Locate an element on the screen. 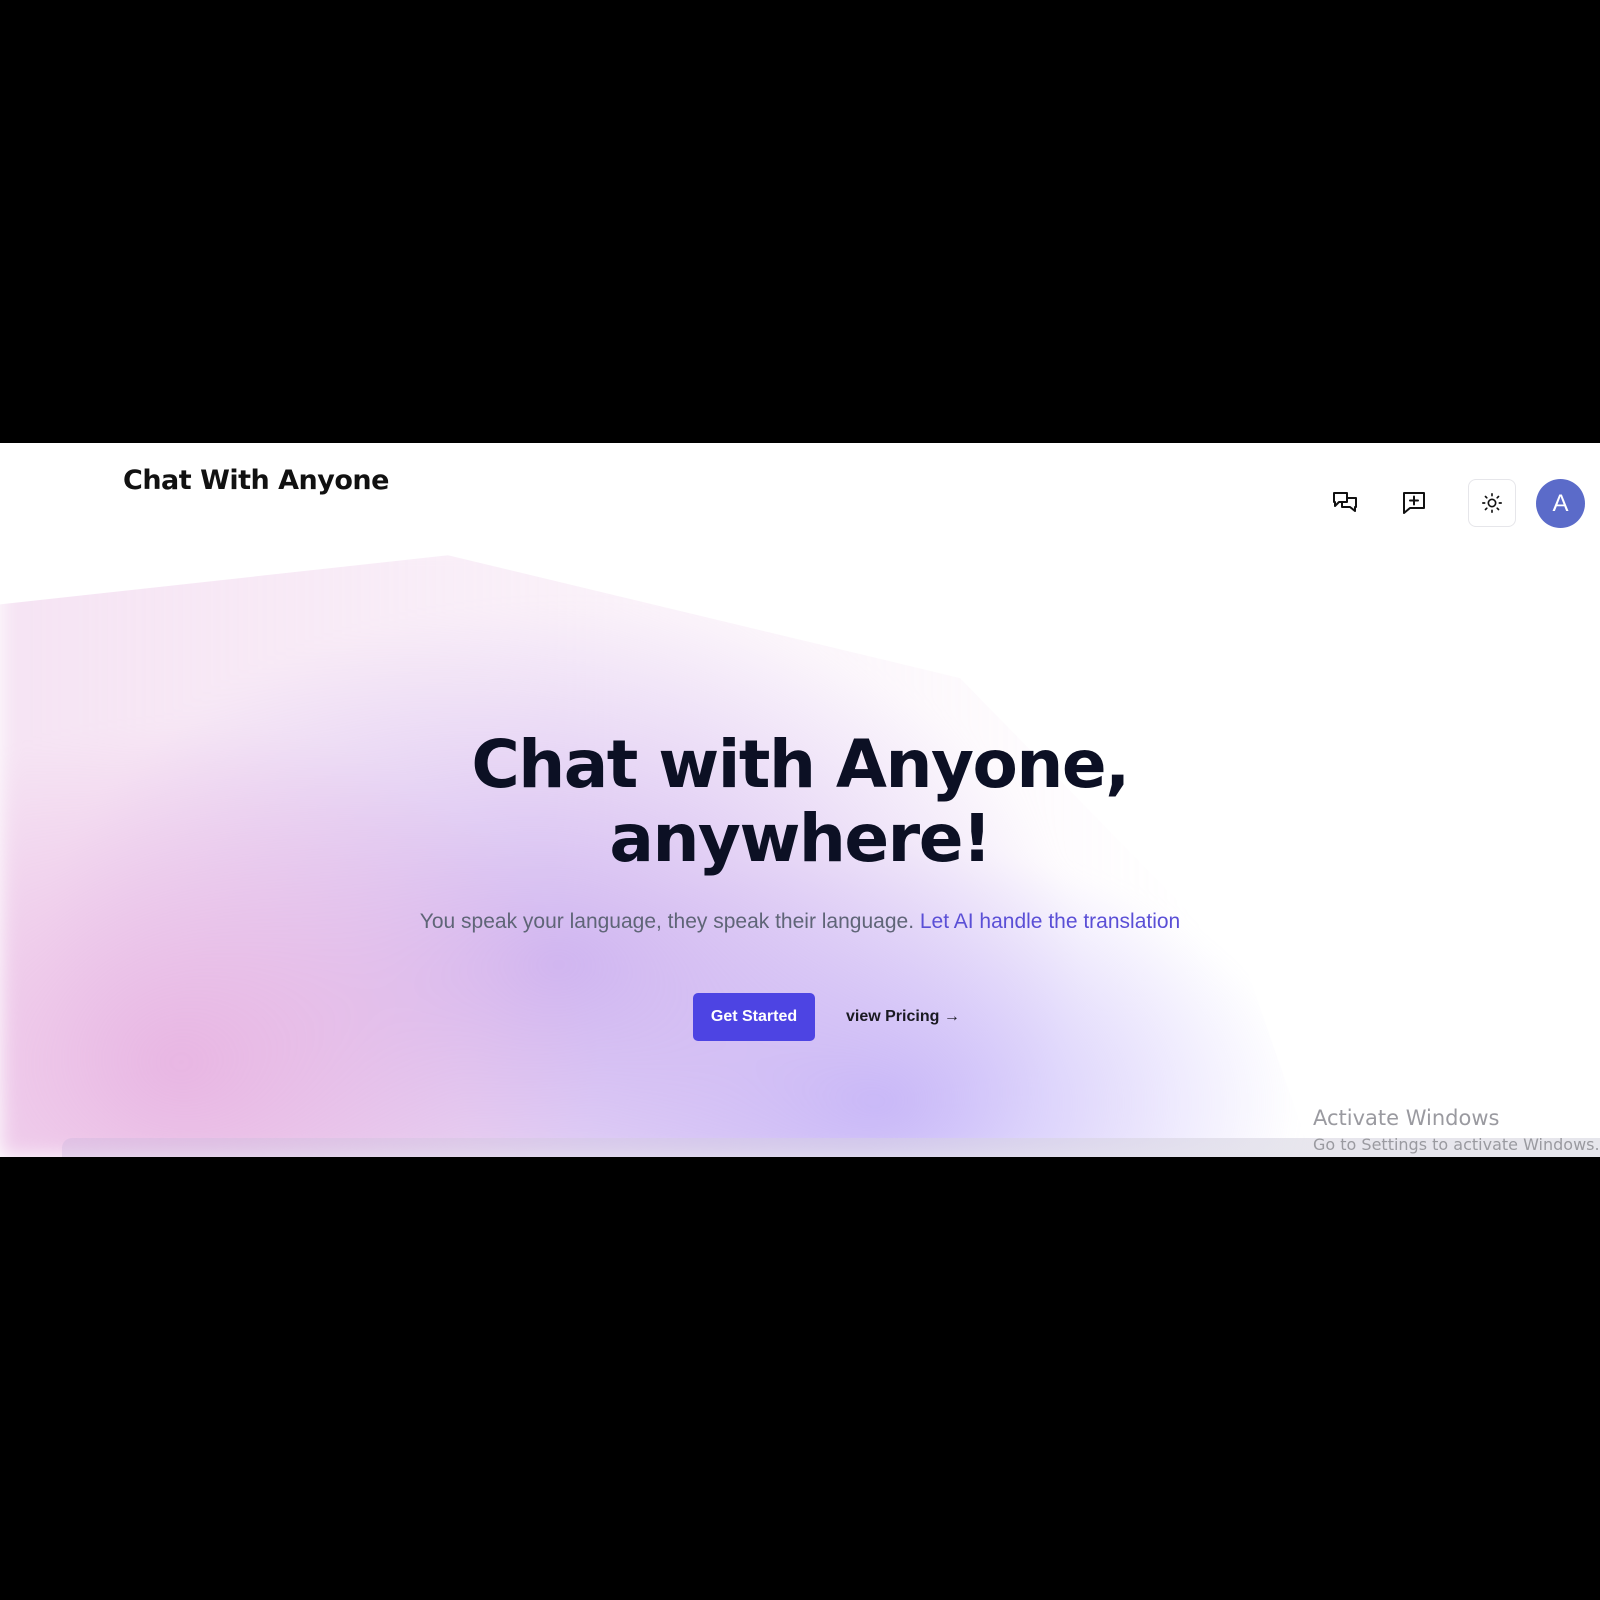 This screenshot has height=1600, width=1600. theme-toggle-button is located at coordinates (1492, 503).